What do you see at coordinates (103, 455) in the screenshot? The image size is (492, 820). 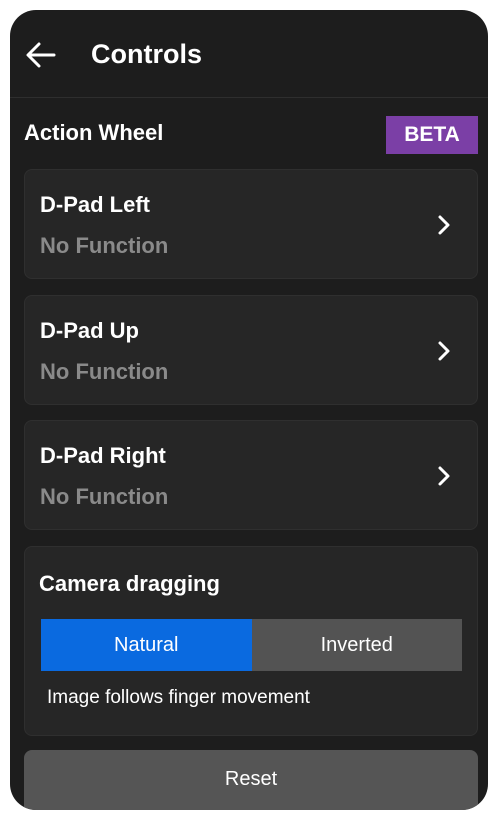 I see `item-title: D-Pad Right` at bounding box center [103, 455].